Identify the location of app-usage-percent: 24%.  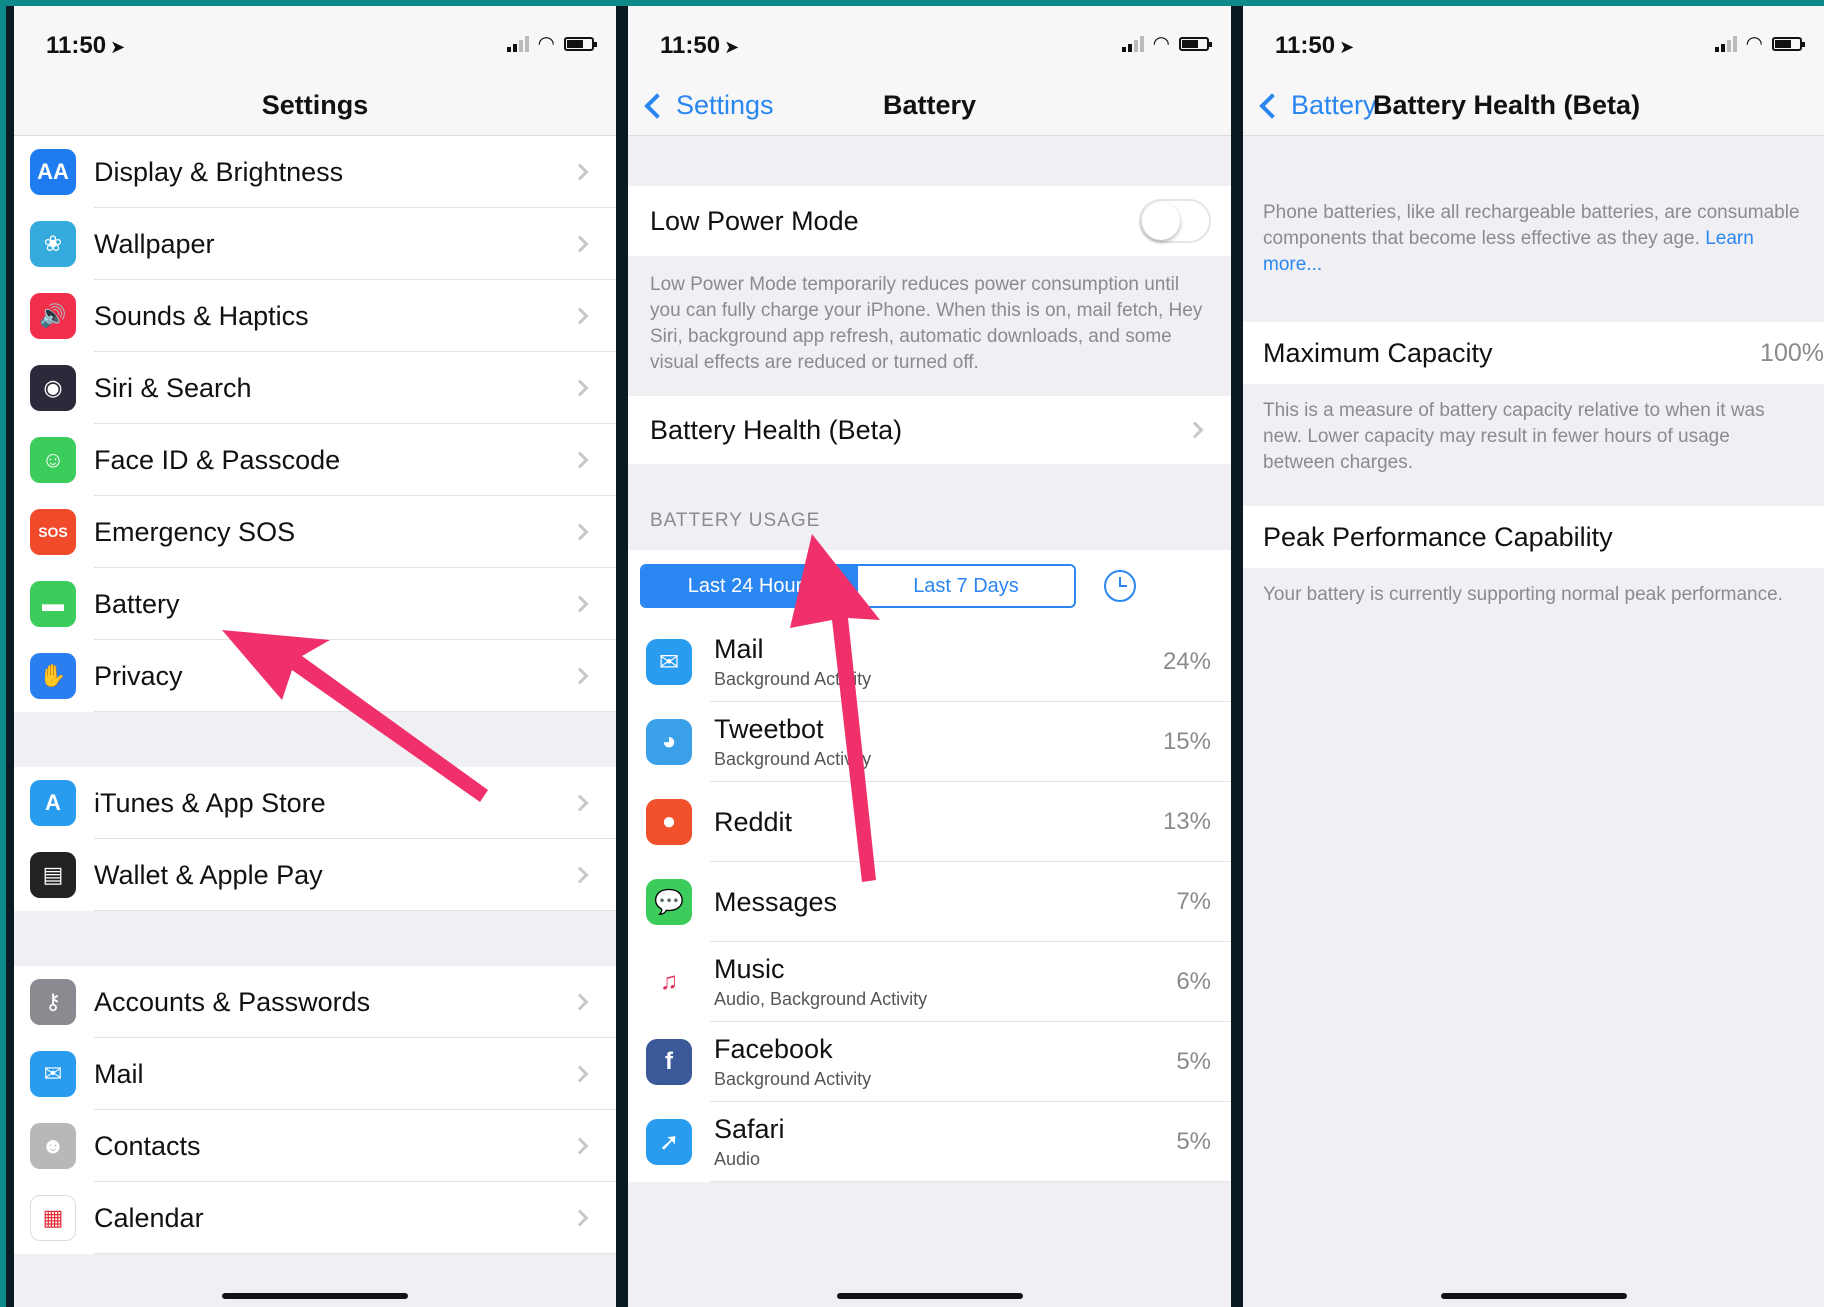
(1186, 661).